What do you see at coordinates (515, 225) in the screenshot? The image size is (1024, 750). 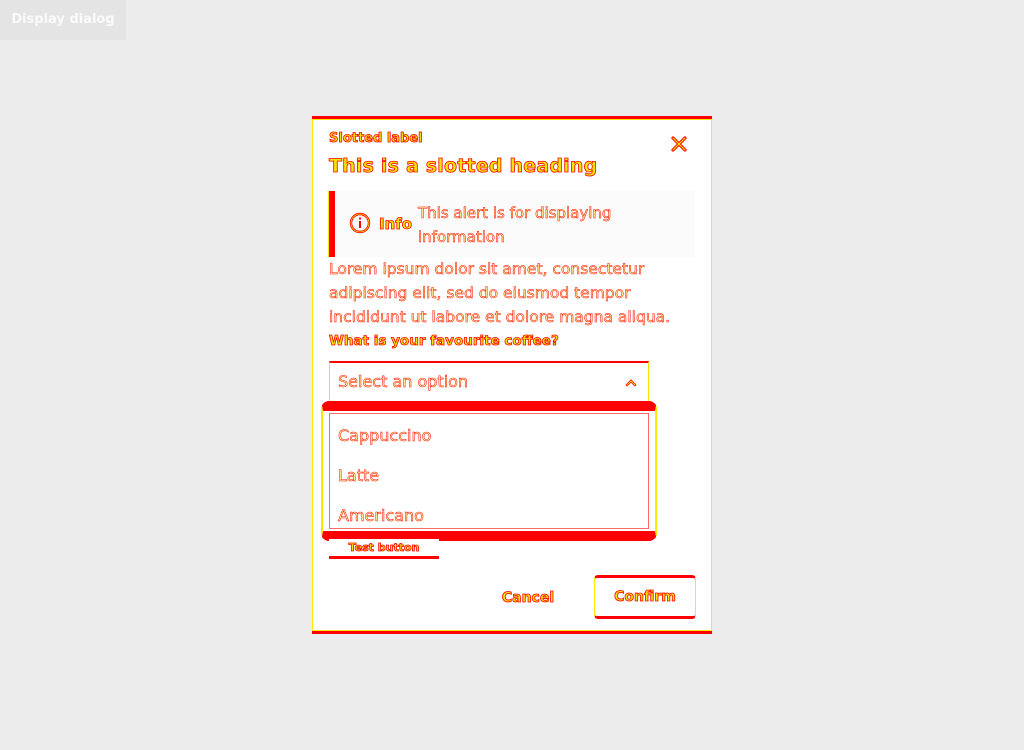 I see `alert-text: This alert is for displaying information` at bounding box center [515, 225].